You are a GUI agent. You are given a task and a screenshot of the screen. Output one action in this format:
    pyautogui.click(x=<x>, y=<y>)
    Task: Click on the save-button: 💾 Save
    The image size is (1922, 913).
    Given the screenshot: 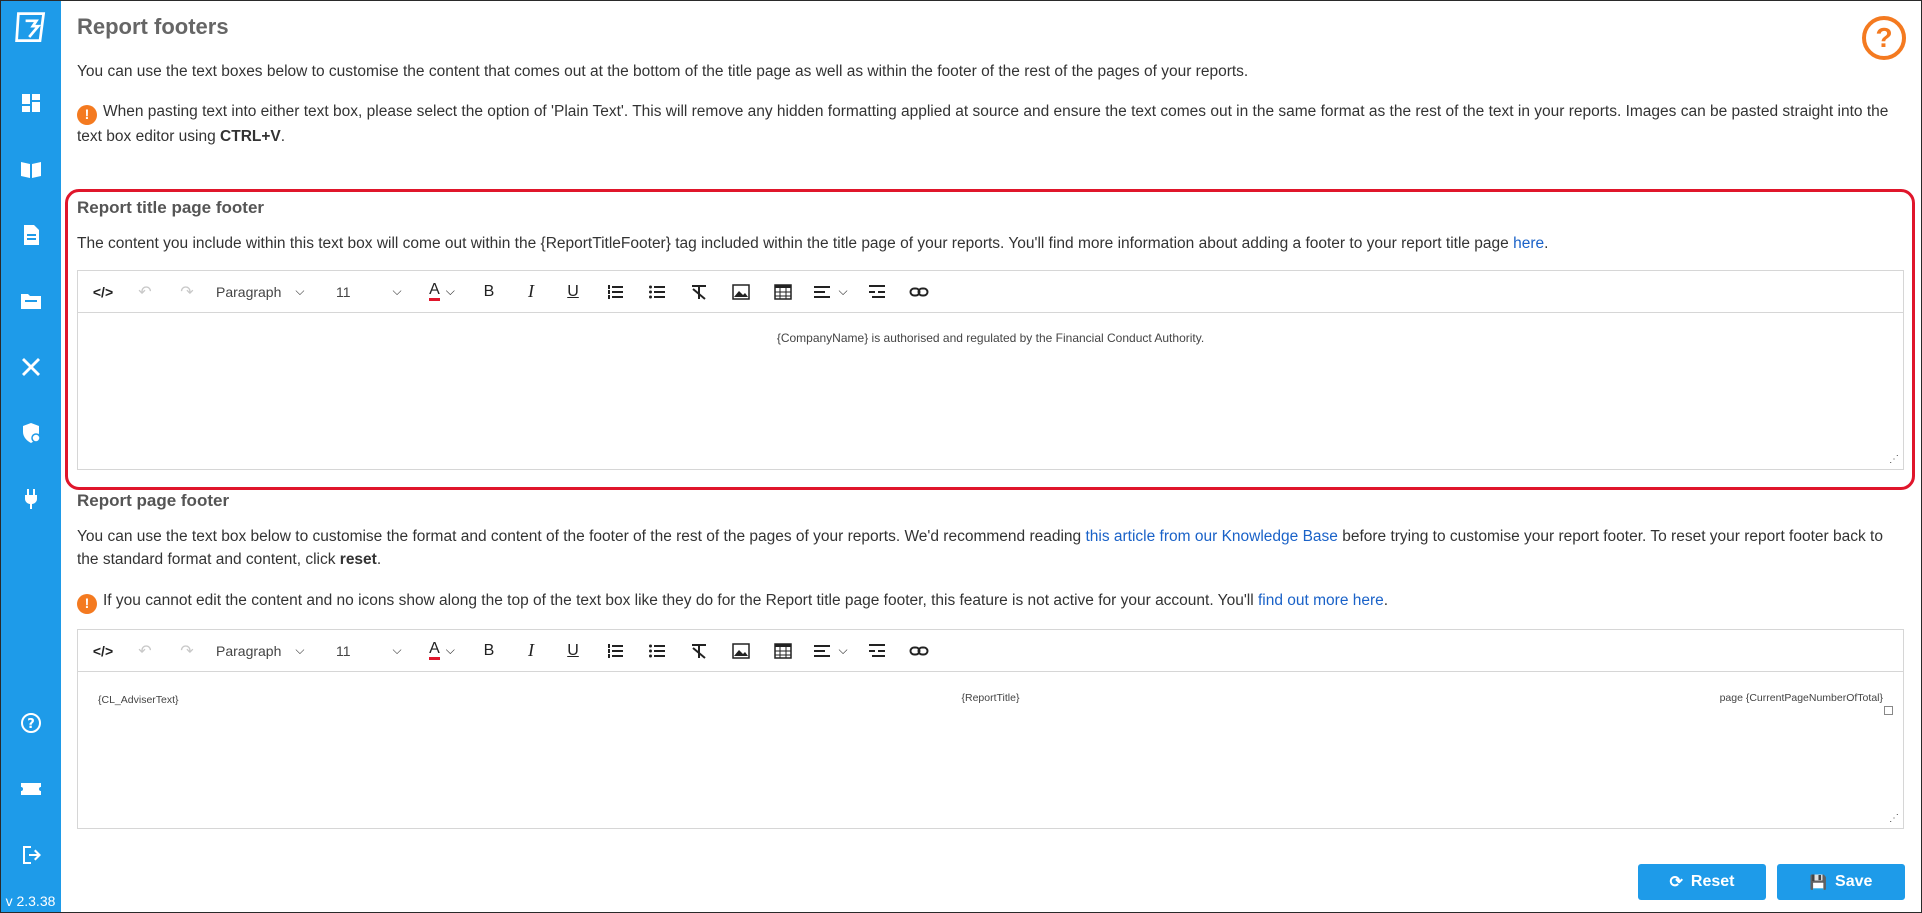 What is the action you would take?
    pyautogui.click(x=1841, y=882)
    